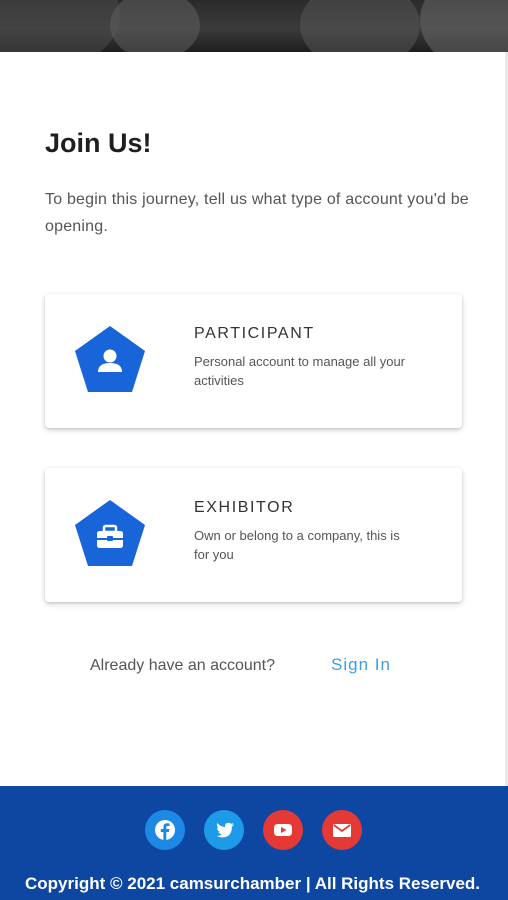 The width and height of the screenshot is (508, 900). What do you see at coordinates (254, 26) in the screenshot?
I see `hero-banner-image` at bounding box center [254, 26].